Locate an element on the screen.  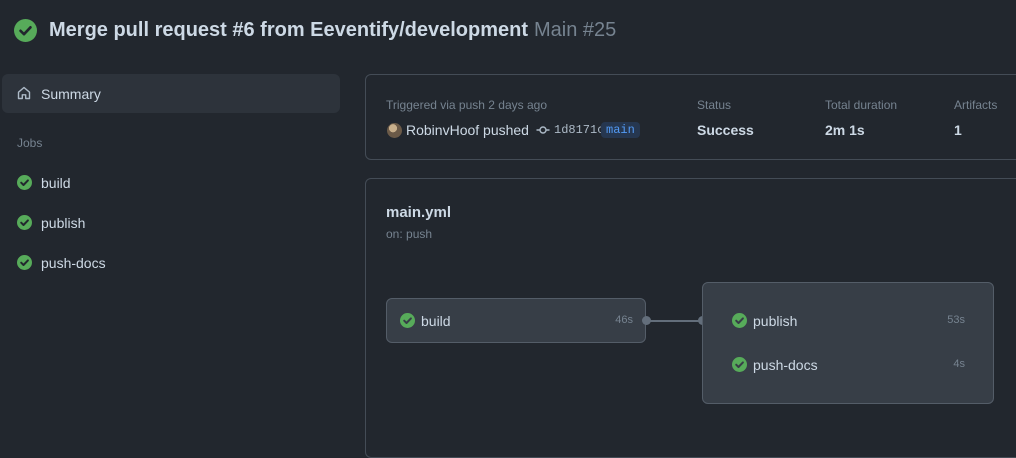
graph-job-build: build 46s is located at coordinates (516, 321).